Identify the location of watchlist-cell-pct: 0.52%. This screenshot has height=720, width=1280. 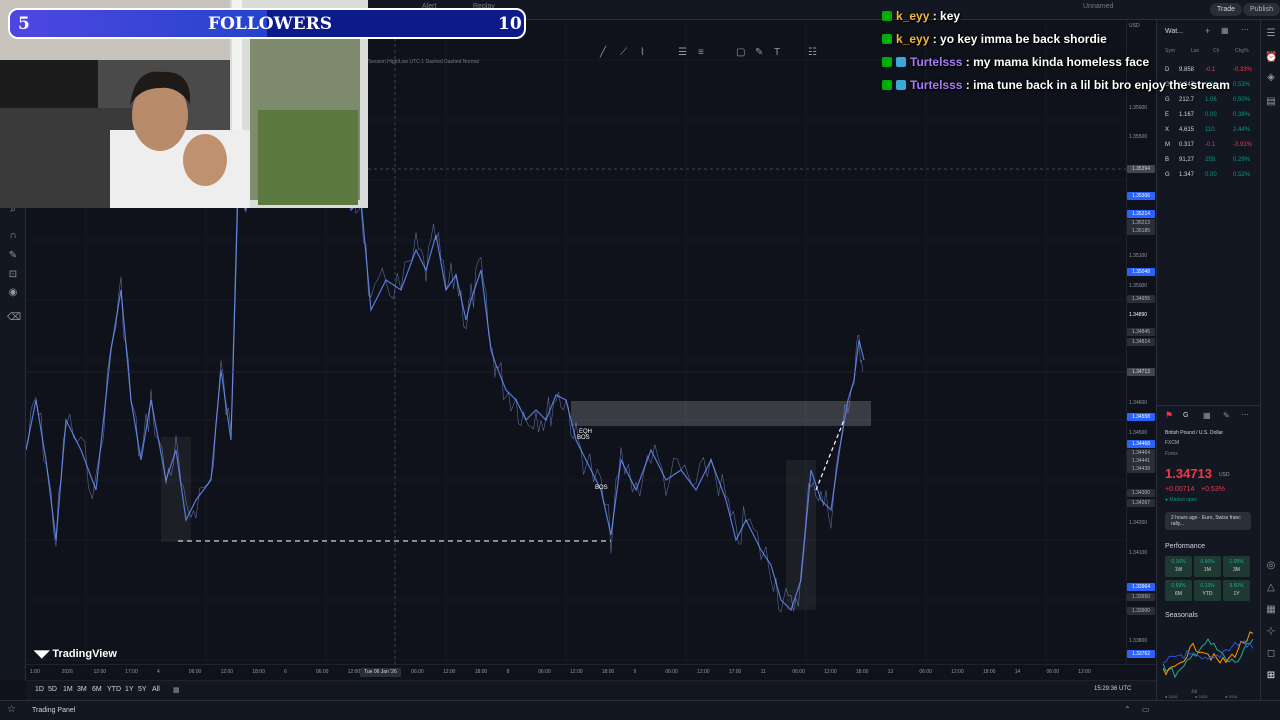
(1242, 175).